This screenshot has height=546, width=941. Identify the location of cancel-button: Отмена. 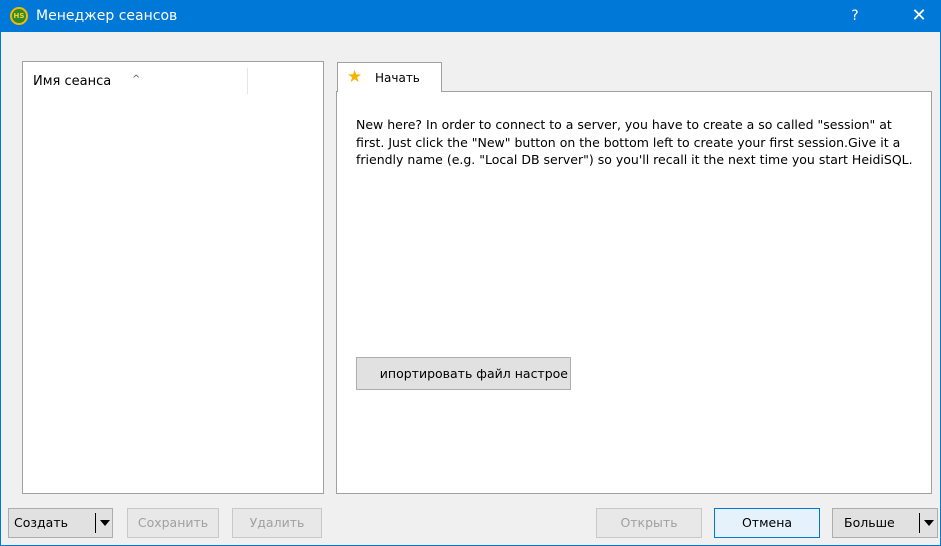
(767, 523).